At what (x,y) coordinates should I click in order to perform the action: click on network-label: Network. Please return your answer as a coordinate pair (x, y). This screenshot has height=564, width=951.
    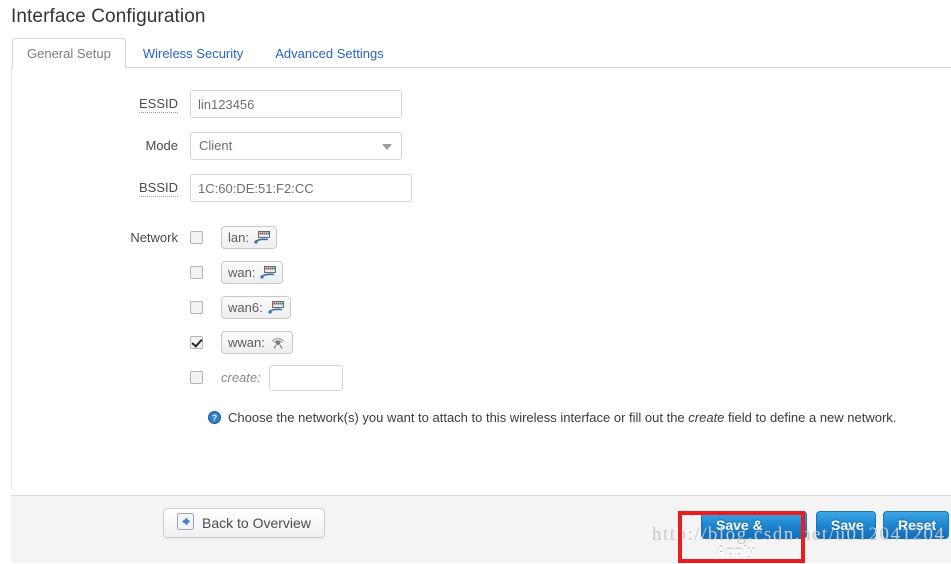
    Looking at the image, I should click on (101, 237).